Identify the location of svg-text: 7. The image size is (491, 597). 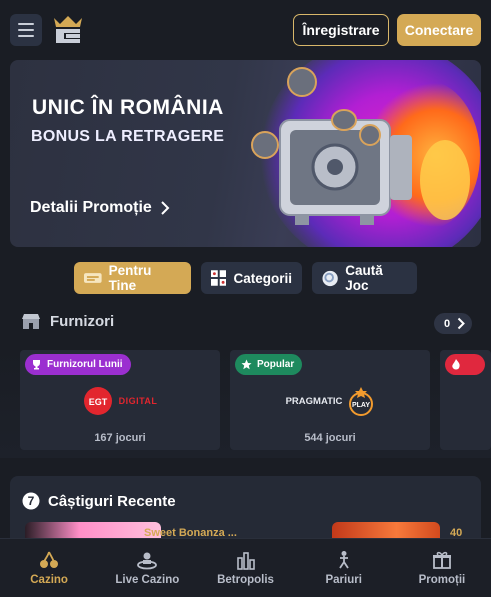
(31, 501).